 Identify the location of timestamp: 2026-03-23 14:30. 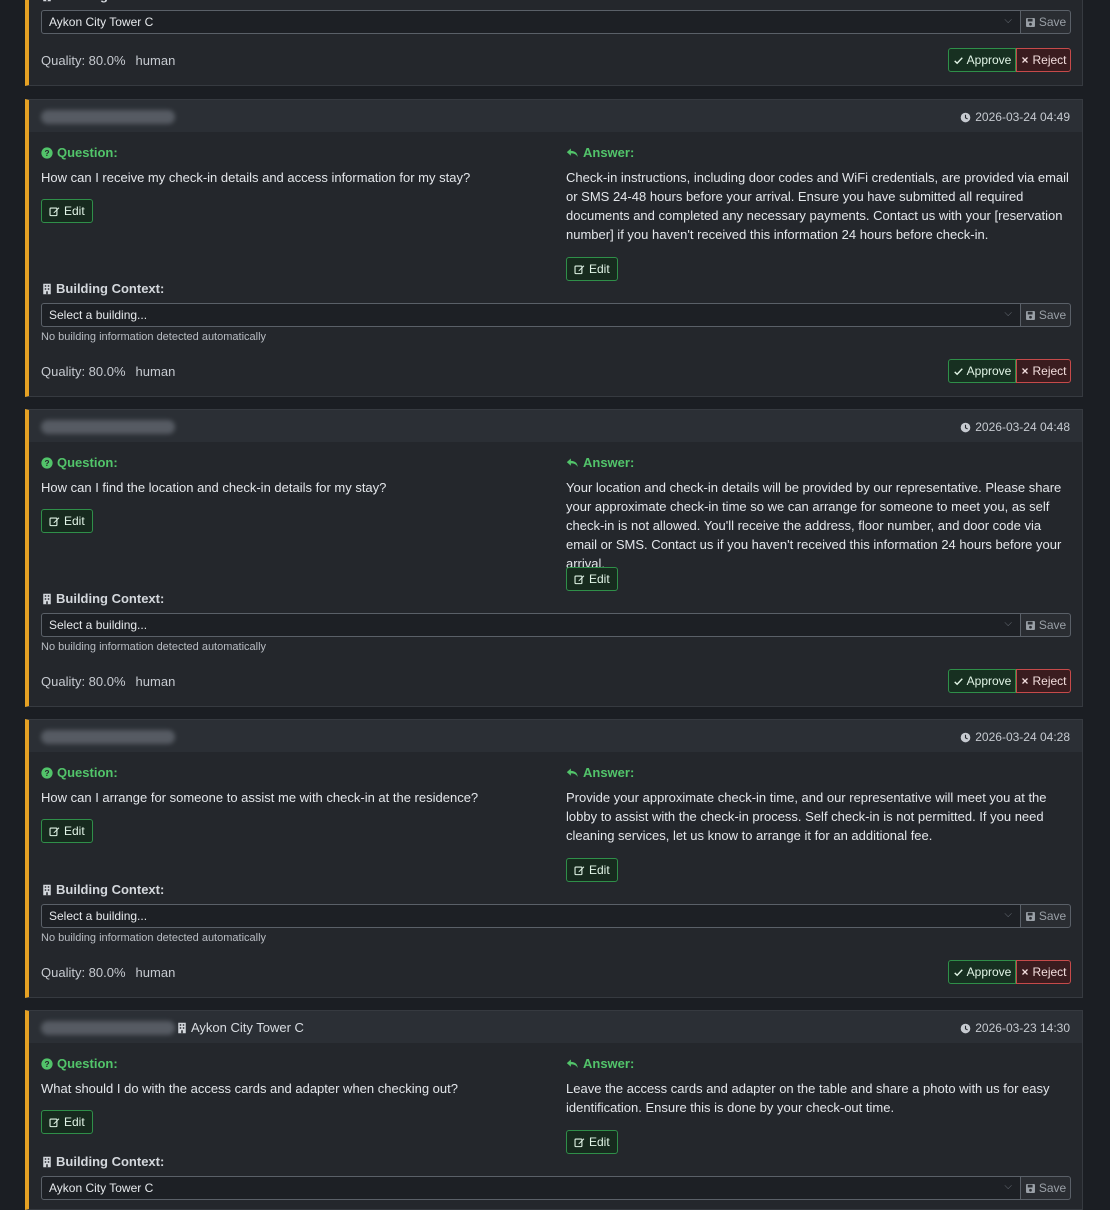
(1015, 1028).